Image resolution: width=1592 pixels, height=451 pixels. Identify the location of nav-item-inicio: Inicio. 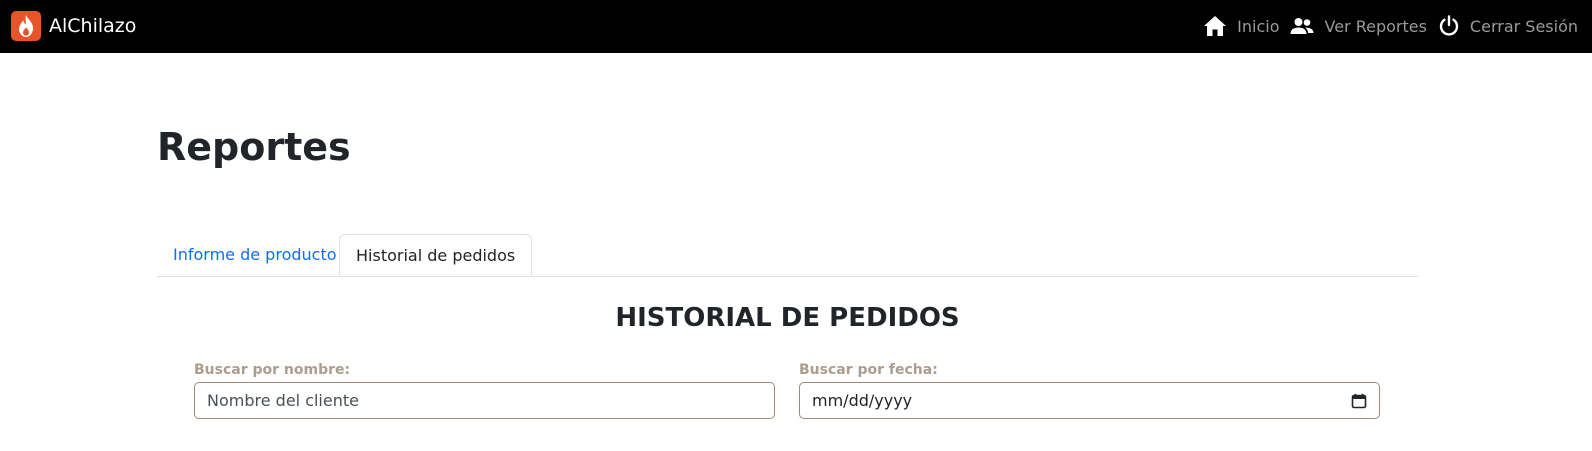
(1241, 26).